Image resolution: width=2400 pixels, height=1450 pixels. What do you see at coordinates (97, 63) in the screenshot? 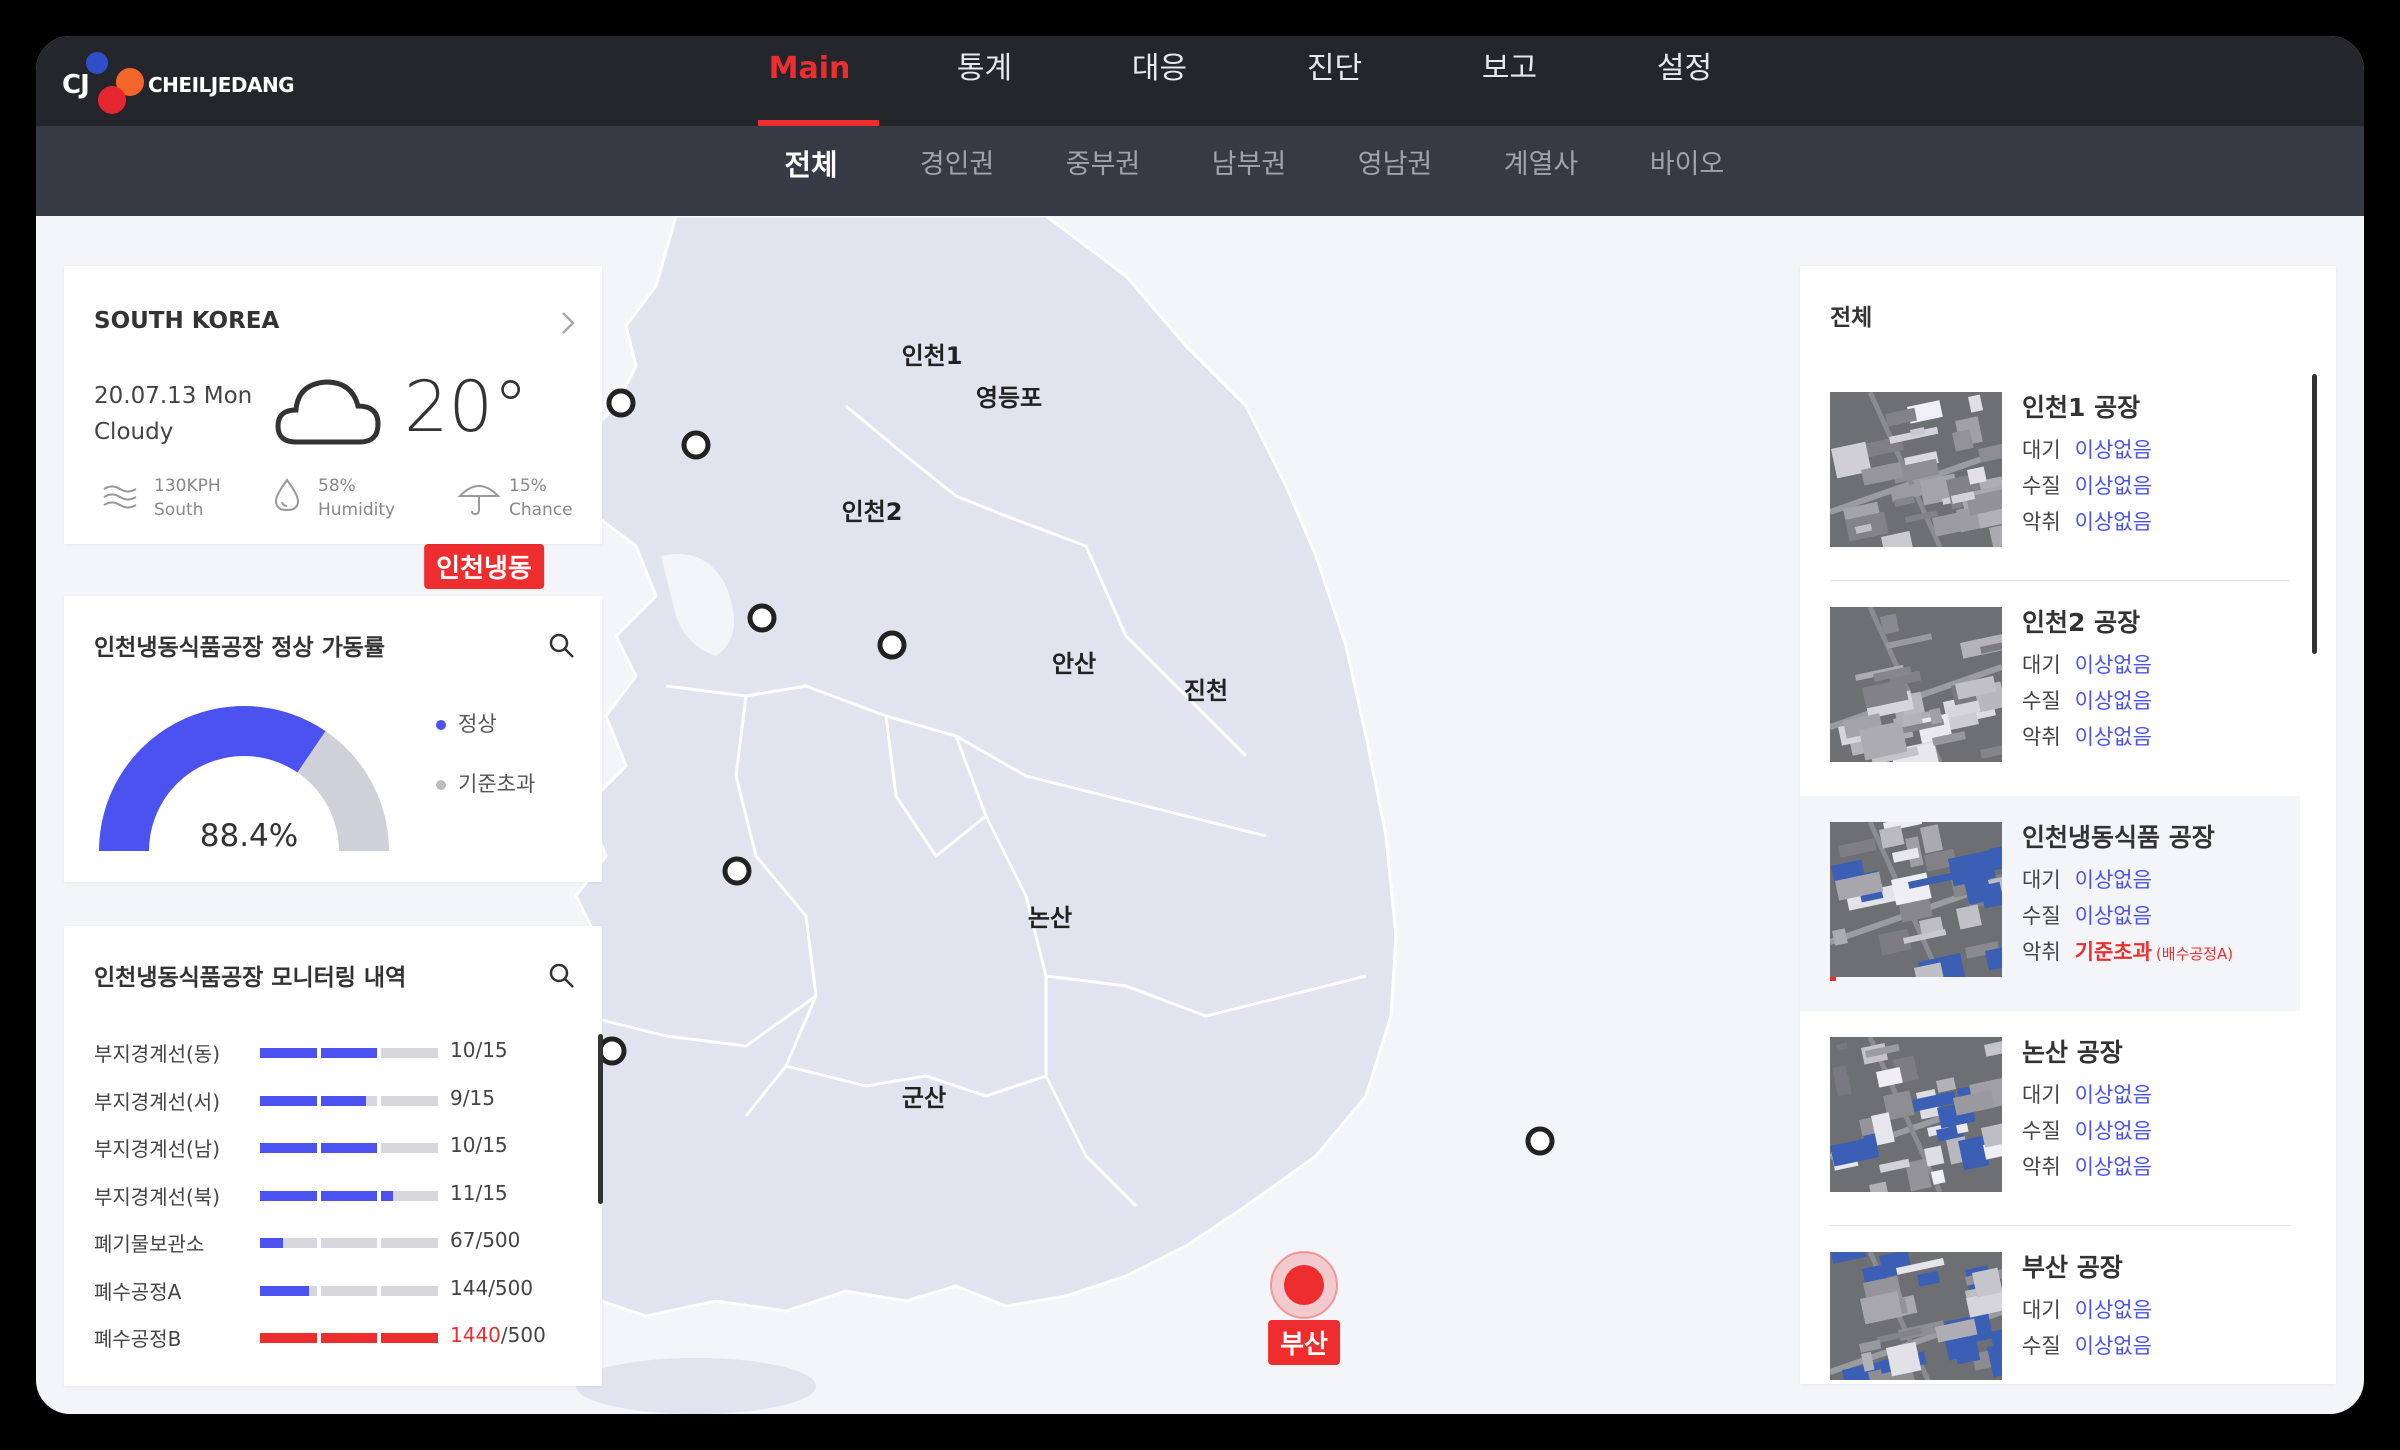
I see `logo-petal-blue` at bounding box center [97, 63].